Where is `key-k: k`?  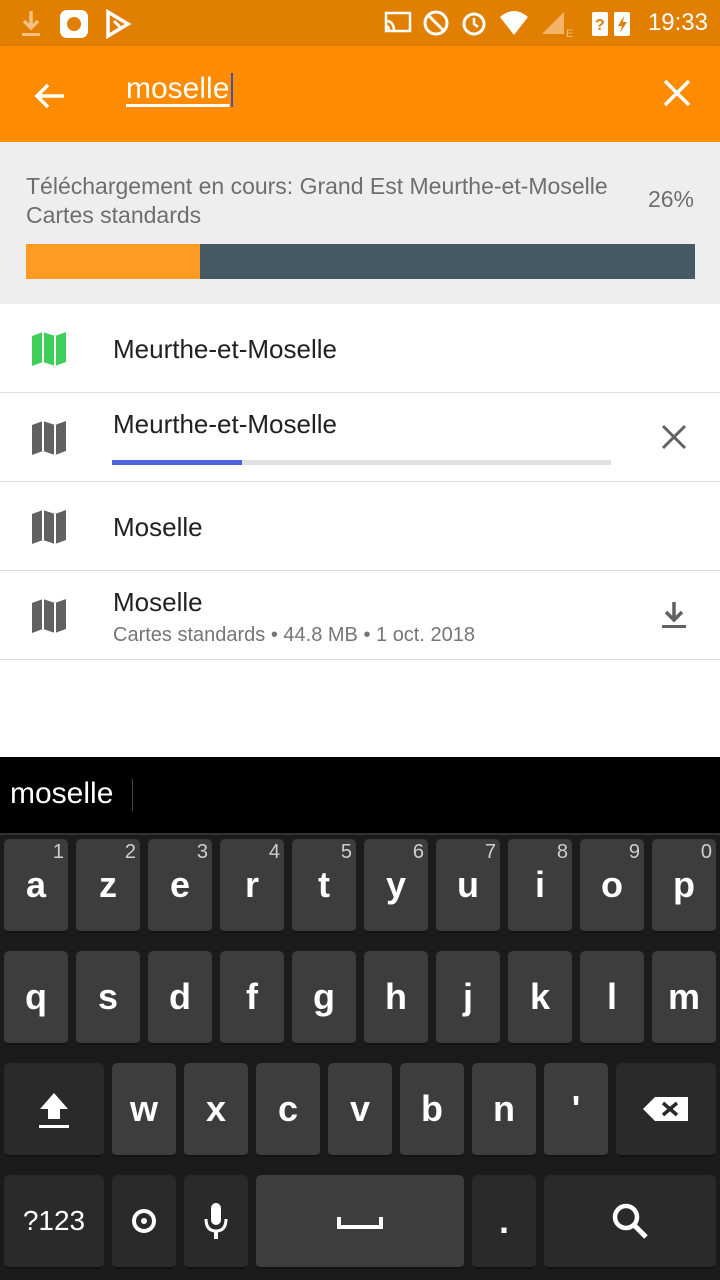
key-k: k is located at coordinates (540, 998).